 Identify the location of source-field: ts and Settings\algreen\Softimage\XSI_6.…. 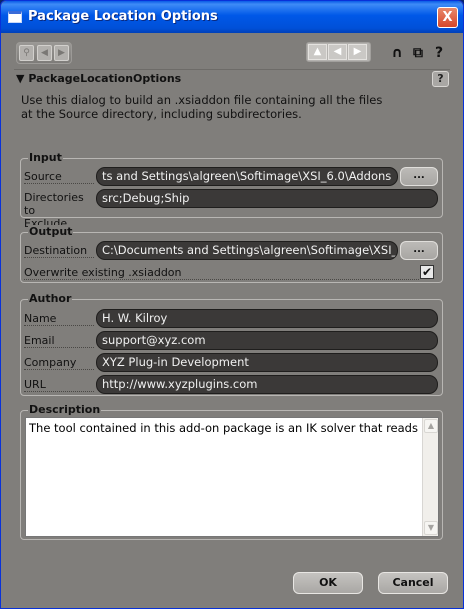
(247, 176).